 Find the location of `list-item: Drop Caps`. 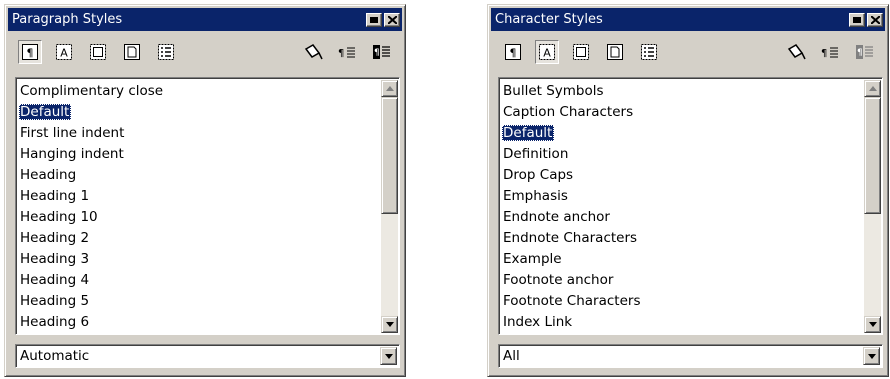

list-item: Drop Caps is located at coordinates (682, 175).